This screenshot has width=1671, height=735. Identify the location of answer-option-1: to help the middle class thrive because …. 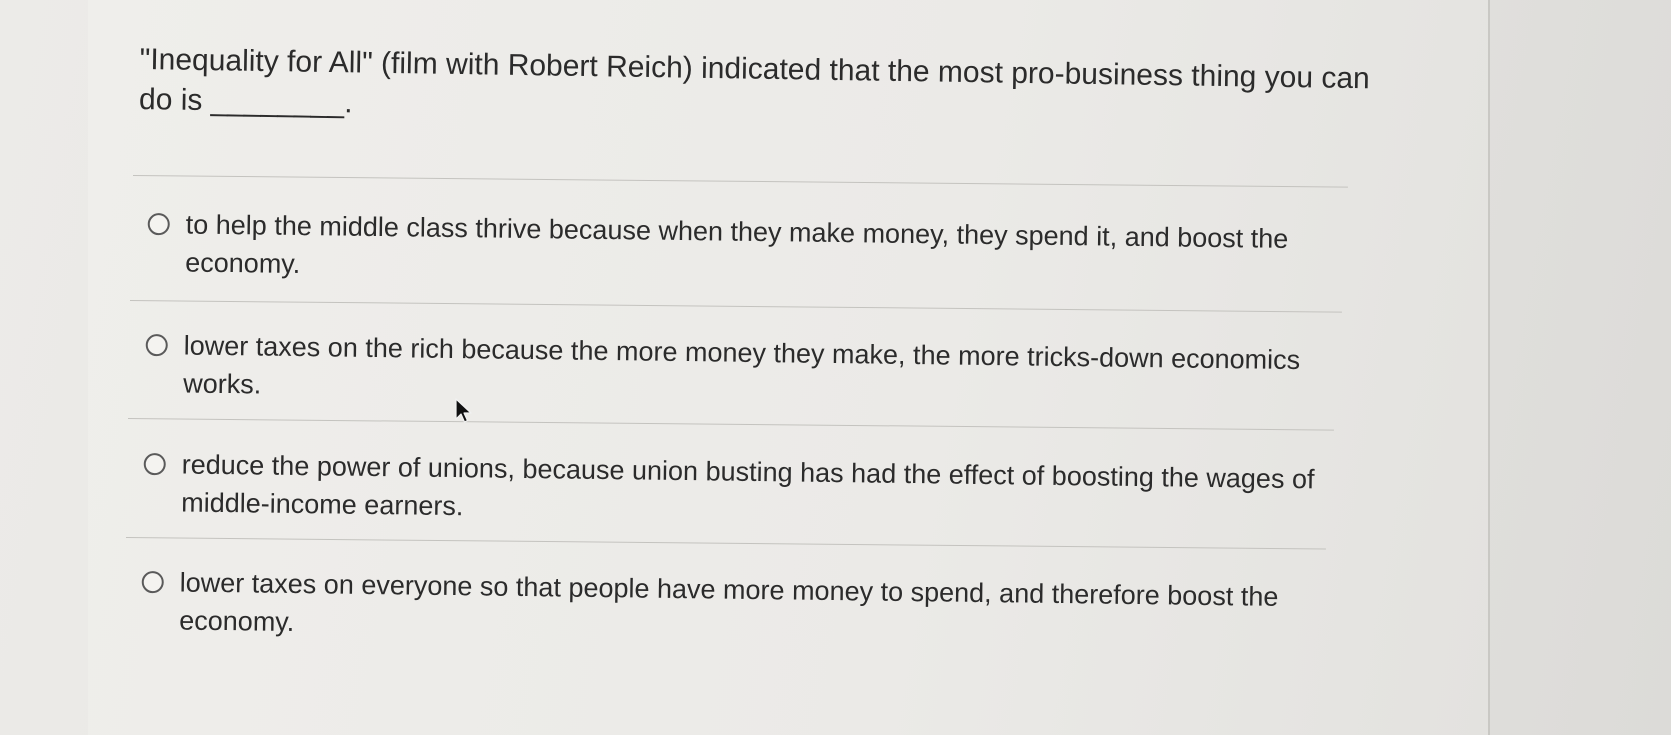
(736, 250).